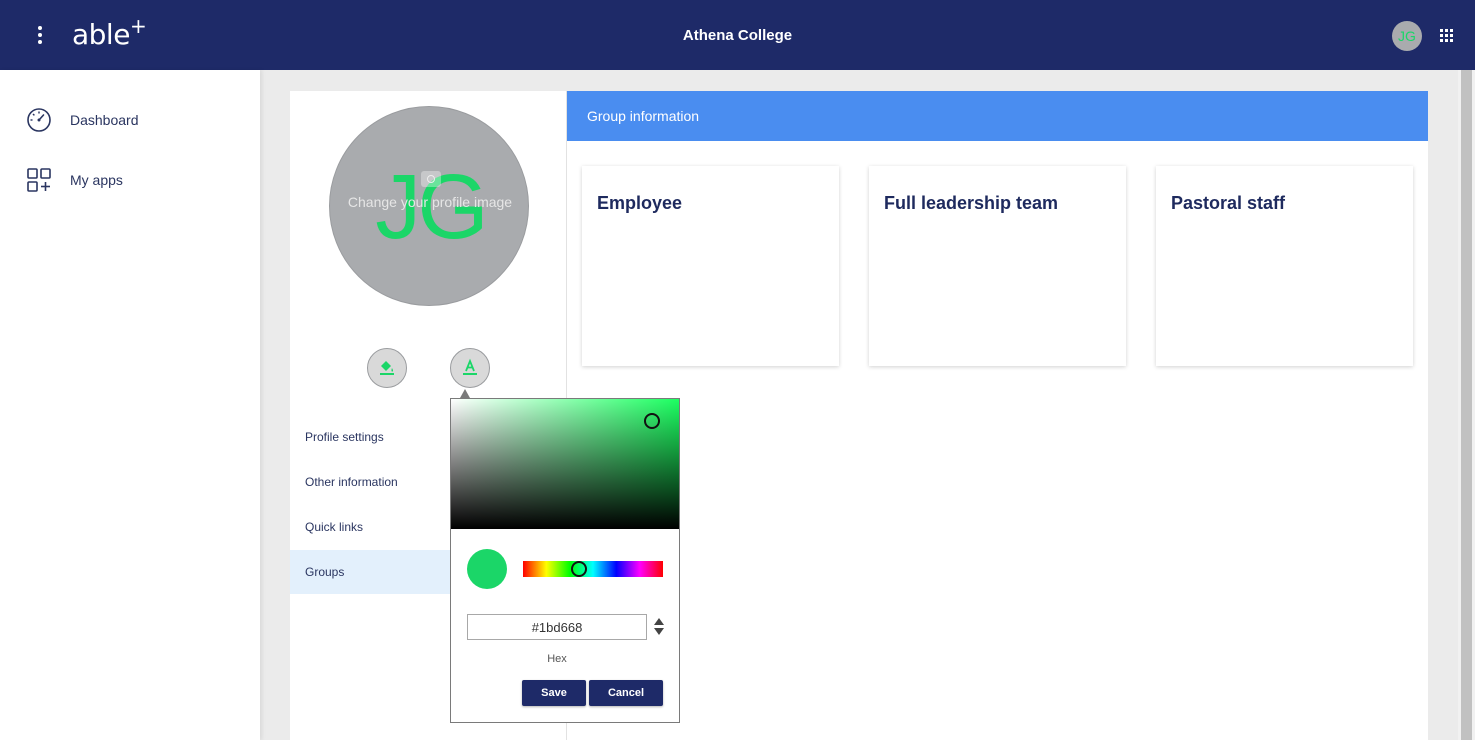 Image resolution: width=1475 pixels, height=740 pixels. I want to click on group-name: Pastoral staff, so click(1228, 203).